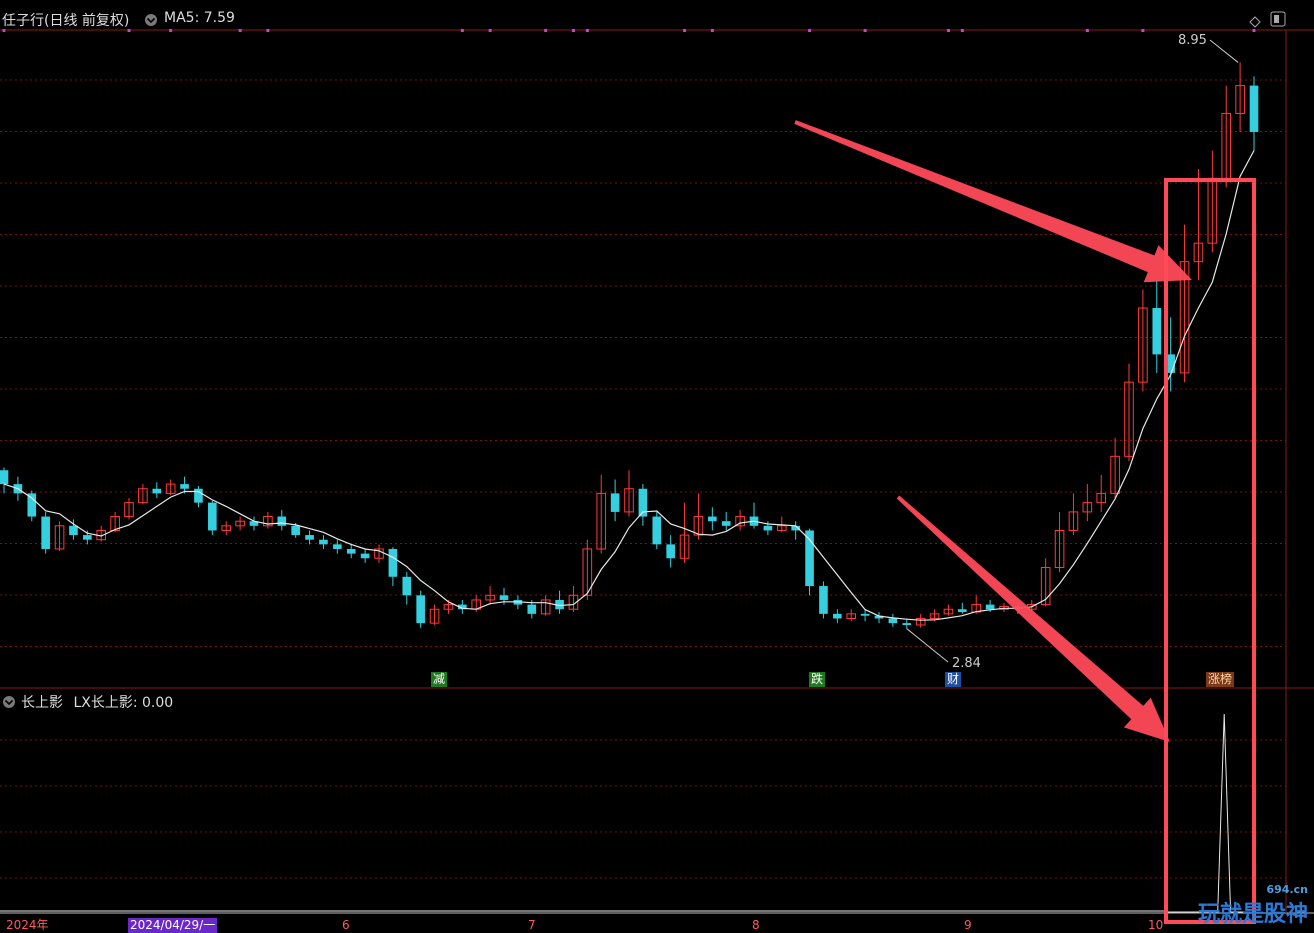 This screenshot has height=933, width=1314. Describe the element at coordinates (1156, 925) in the screenshot. I see `axis-month-label: 10` at that location.